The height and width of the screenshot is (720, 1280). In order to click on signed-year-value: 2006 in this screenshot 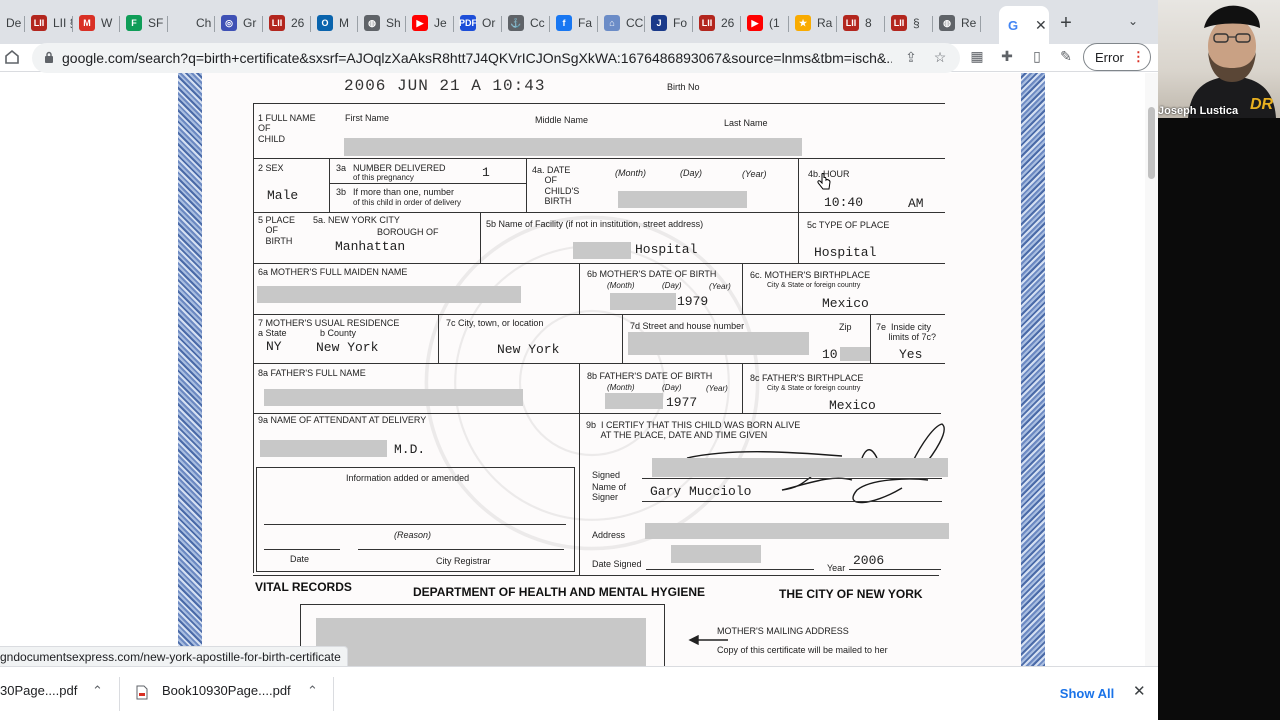, I will do `click(869, 560)`.